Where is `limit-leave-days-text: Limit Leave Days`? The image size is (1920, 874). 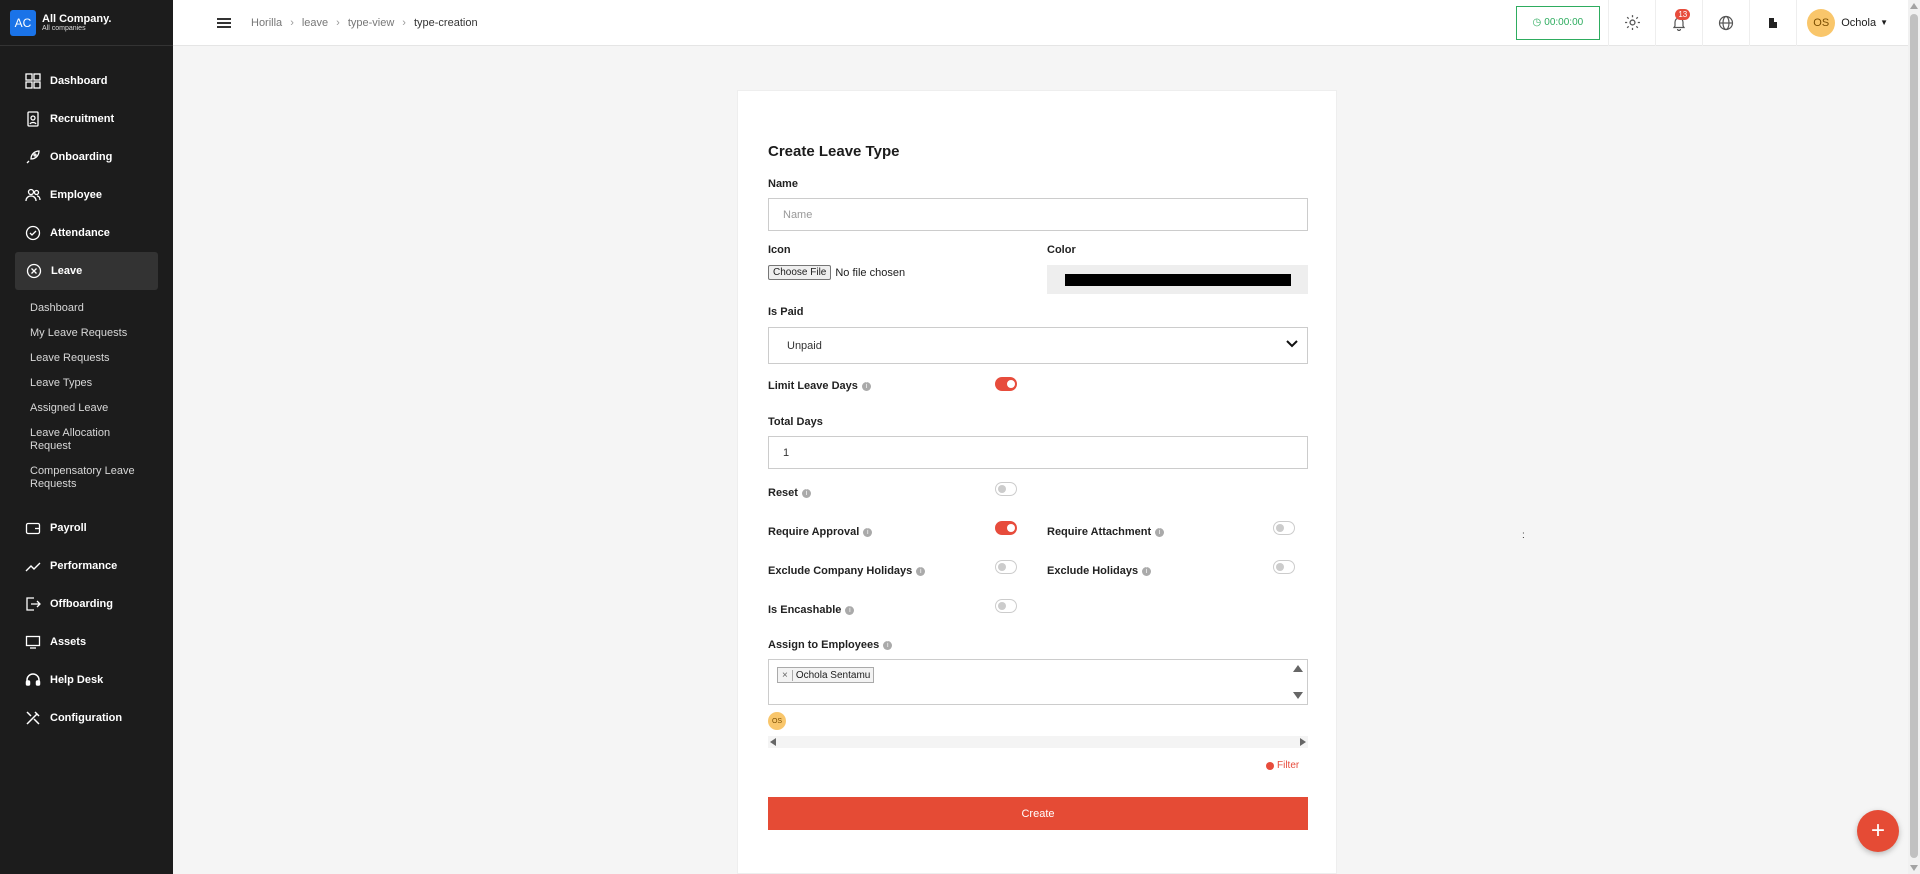 limit-leave-days-text: Limit Leave Days is located at coordinates (813, 386).